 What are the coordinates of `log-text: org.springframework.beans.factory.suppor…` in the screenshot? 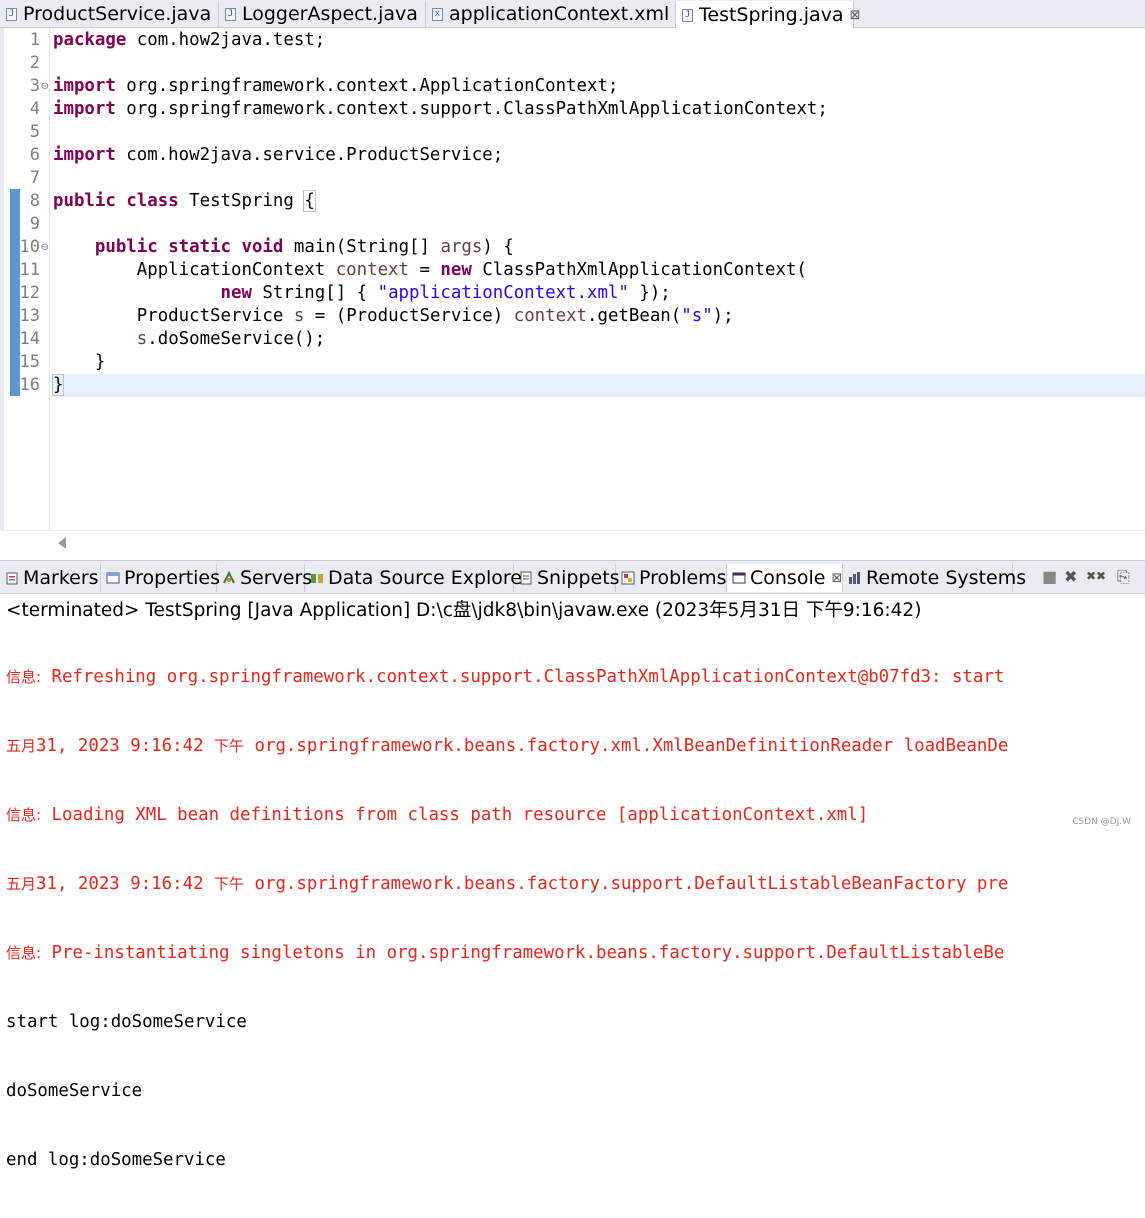 It's located at (626, 884).